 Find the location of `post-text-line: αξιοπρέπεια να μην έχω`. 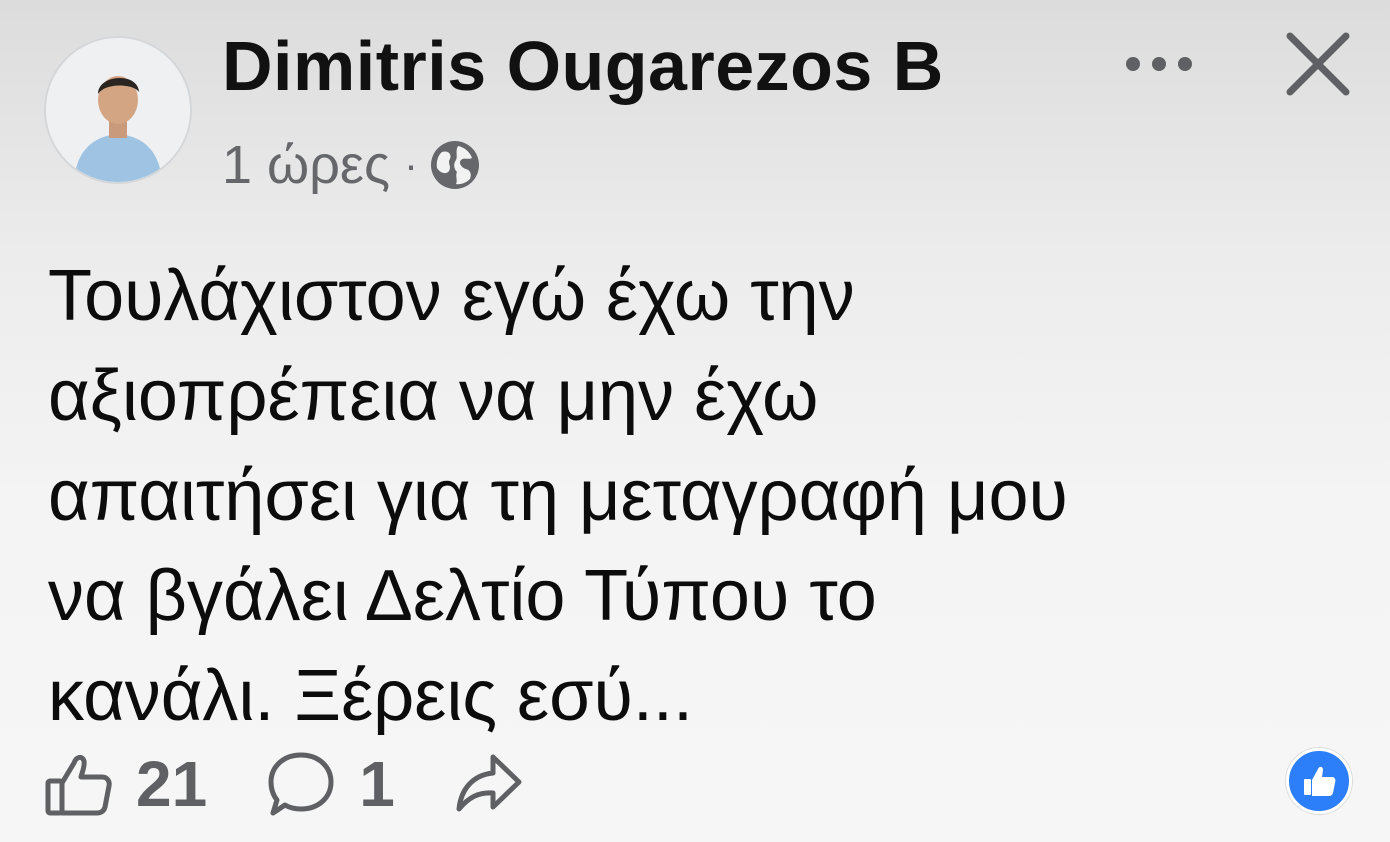

post-text-line: αξιοπρέπεια να μην έχω is located at coordinates (433, 396).